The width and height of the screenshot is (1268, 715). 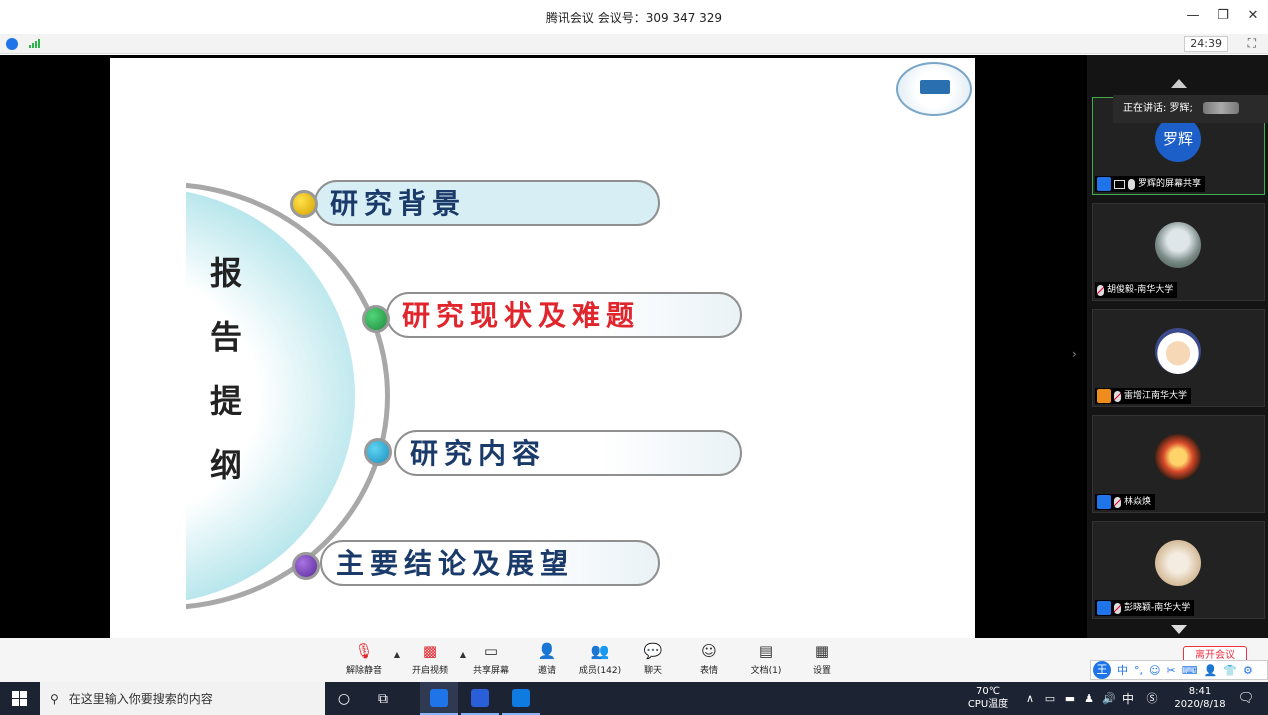 I want to click on ime-user-icon: 👤, so click(x=1211, y=670).